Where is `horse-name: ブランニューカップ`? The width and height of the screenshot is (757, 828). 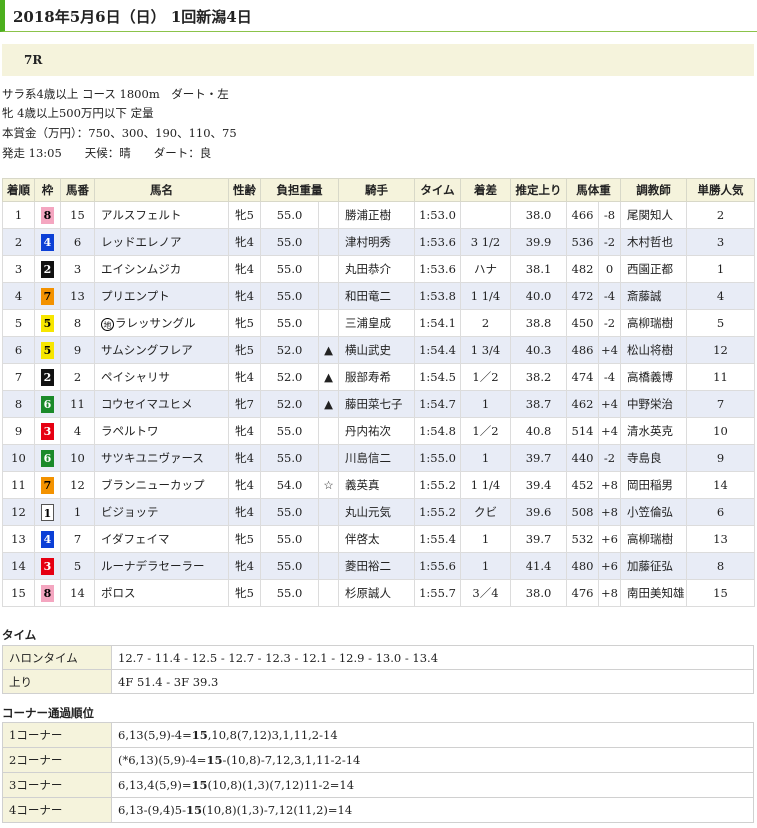 horse-name: ブランニューカップ is located at coordinates (153, 485).